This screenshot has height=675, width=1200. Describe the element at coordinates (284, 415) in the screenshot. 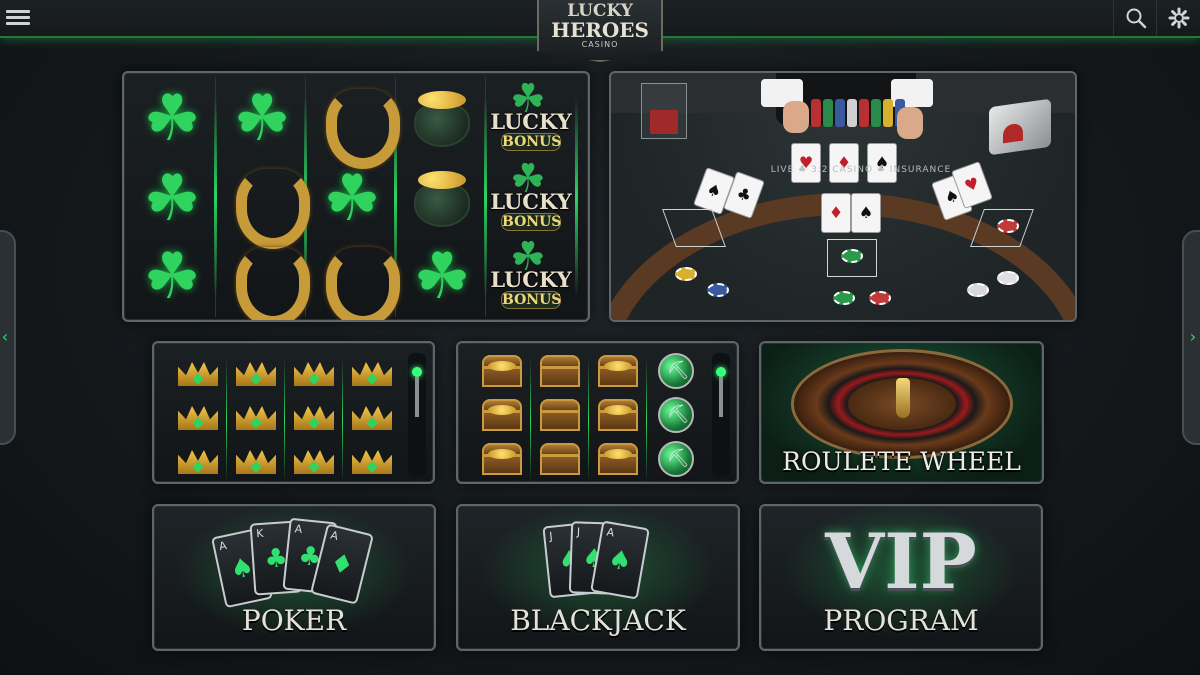

I see `crown-reel-grid` at that location.